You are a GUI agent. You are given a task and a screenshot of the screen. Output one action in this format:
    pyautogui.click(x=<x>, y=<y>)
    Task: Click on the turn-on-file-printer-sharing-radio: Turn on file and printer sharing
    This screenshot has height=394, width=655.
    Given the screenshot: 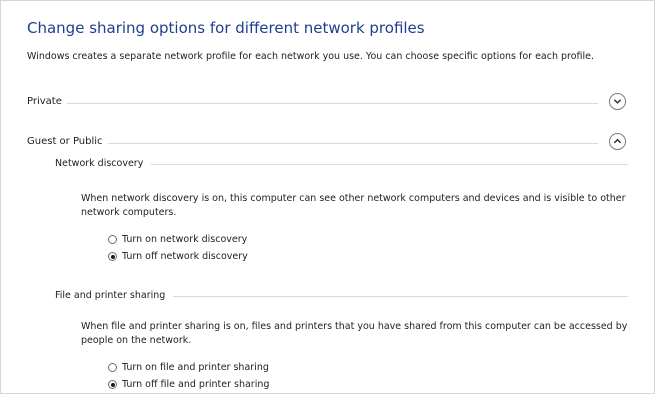 What is the action you would take?
    pyautogui.click(x=188, y=367)
    